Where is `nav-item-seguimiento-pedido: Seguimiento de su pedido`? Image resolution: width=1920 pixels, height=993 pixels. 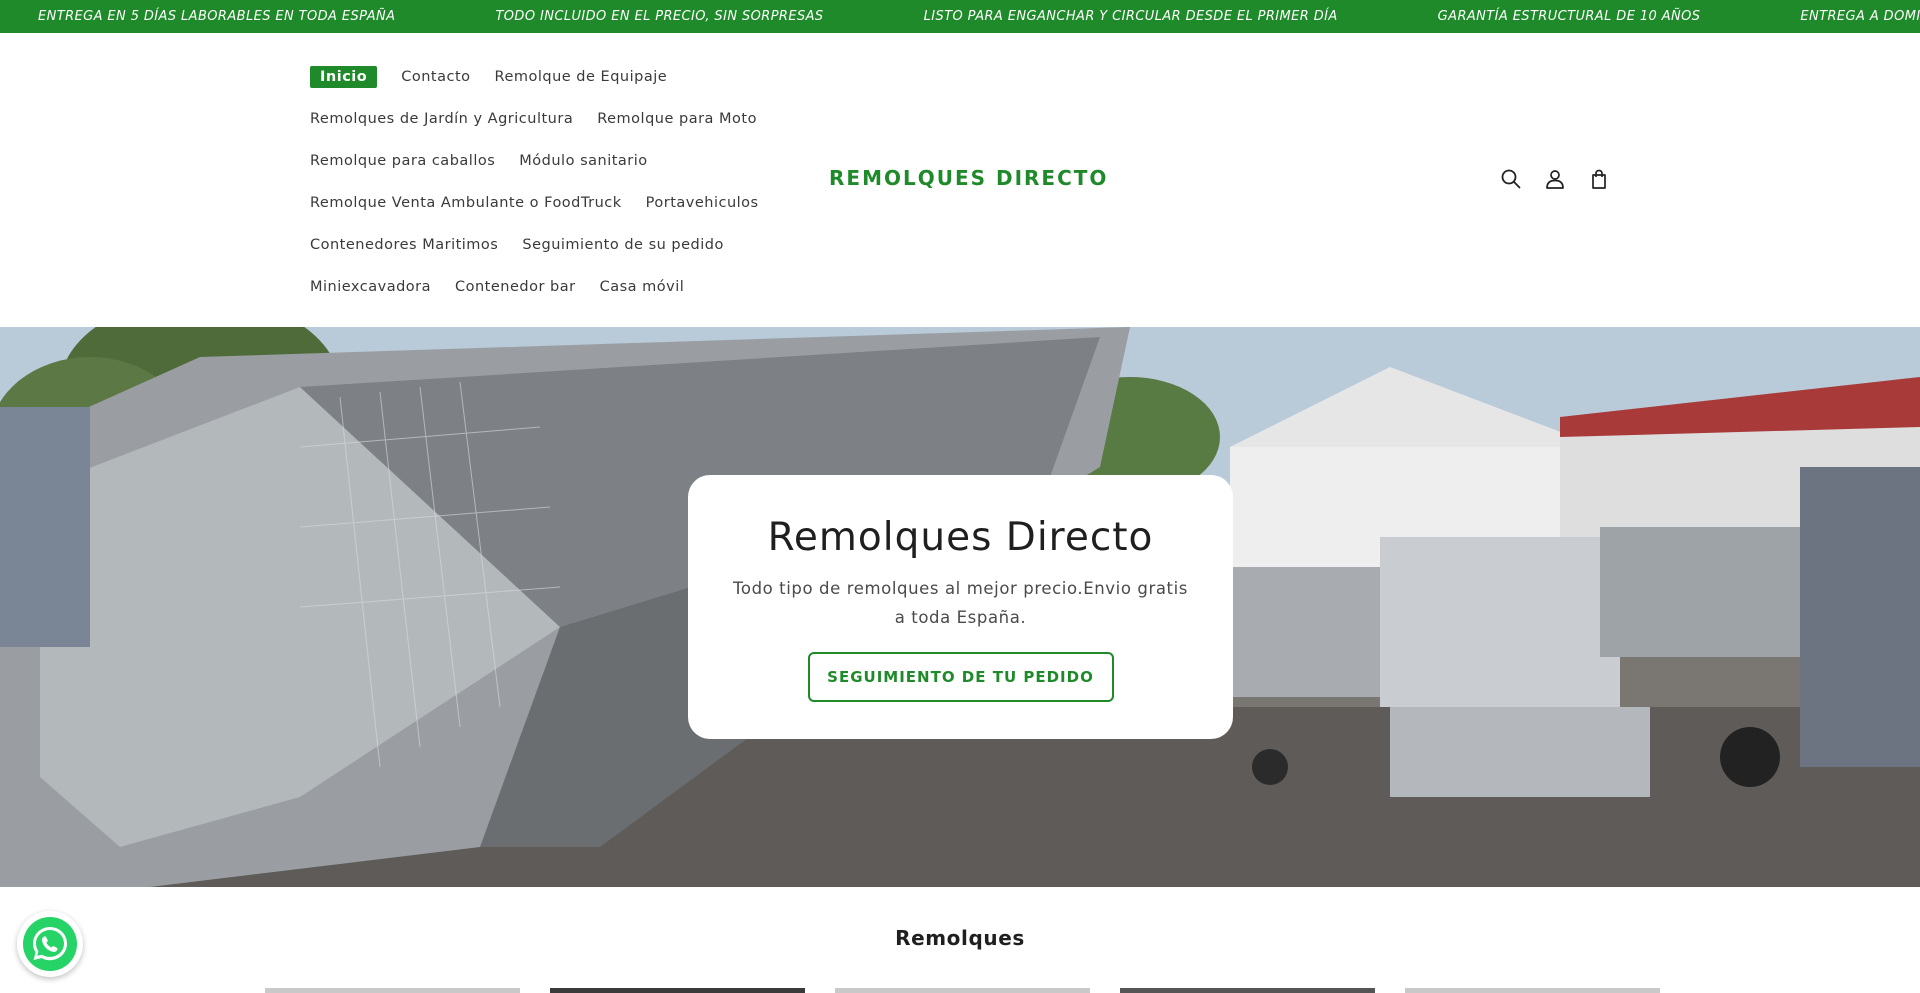
nav-item-seguimiento-pedido: Seguimiento de su pedido is located at coordinates (623, 245).